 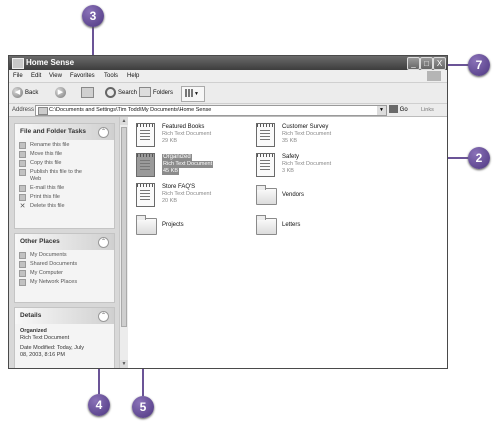 What do you see at coordinates (196, 94) in the screenshot?
I see `chevron-down-icon: ▼` at bounding box center [196, 94].